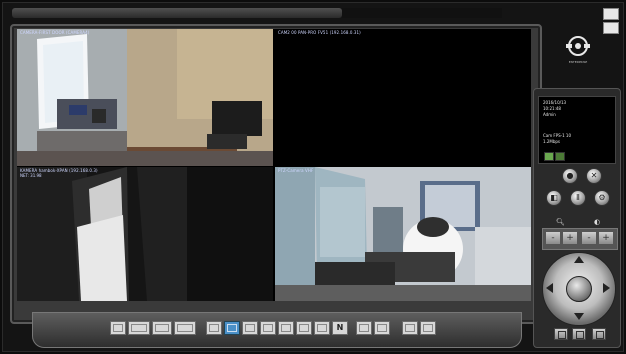 This screenshot has width=626, height=354. I want to click on title-bar, so click(177, 13).